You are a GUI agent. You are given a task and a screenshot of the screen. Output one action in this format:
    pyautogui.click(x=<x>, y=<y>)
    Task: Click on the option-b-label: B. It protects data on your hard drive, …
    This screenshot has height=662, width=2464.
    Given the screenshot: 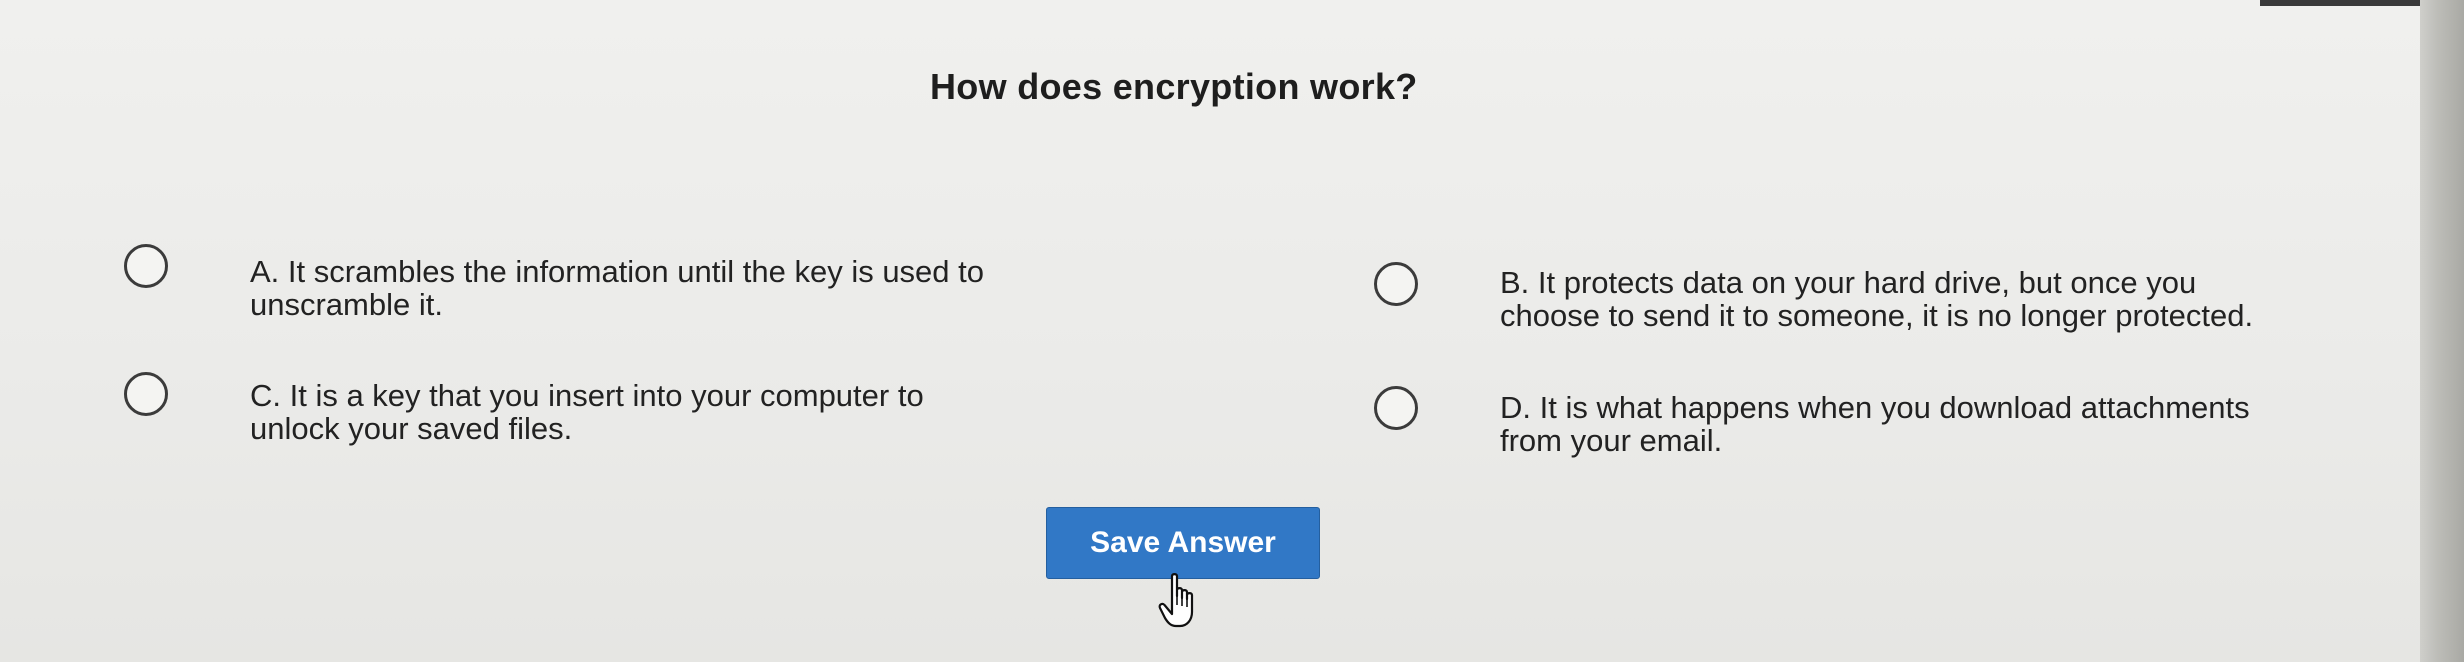 What is the action you would take?
    pyautogui.click(x=1876, y=299)
    